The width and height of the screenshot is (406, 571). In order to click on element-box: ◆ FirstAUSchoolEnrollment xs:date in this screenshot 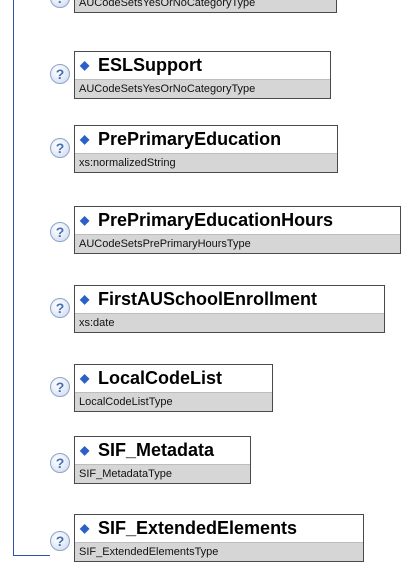, I will do `click(229, 309)`.